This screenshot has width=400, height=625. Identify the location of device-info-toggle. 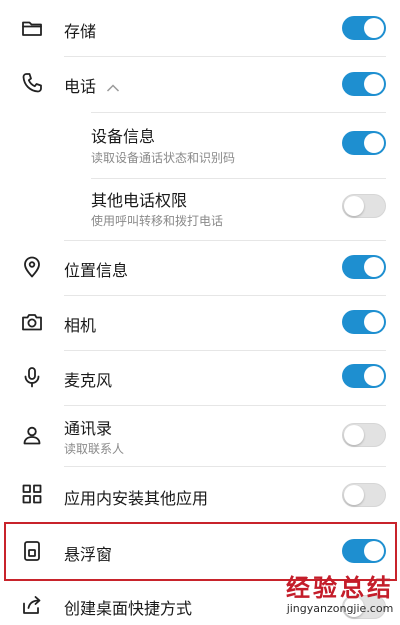
(364, 143).